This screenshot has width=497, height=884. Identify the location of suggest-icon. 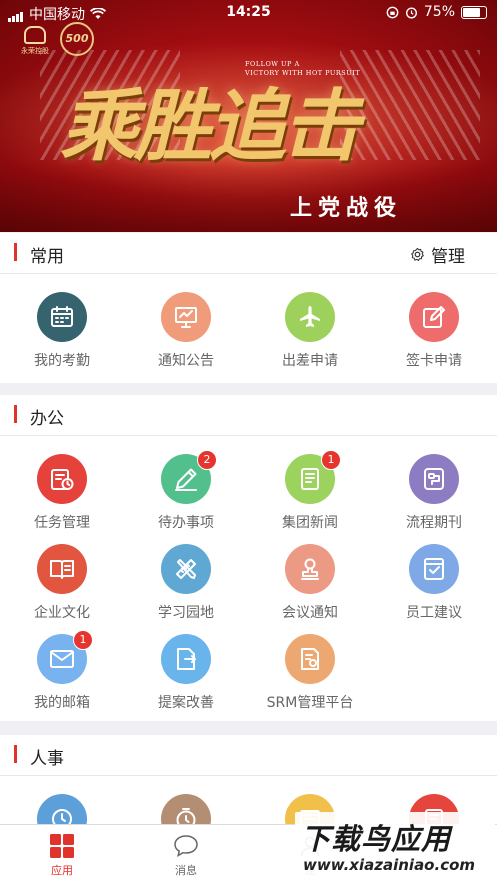
(434, 569).